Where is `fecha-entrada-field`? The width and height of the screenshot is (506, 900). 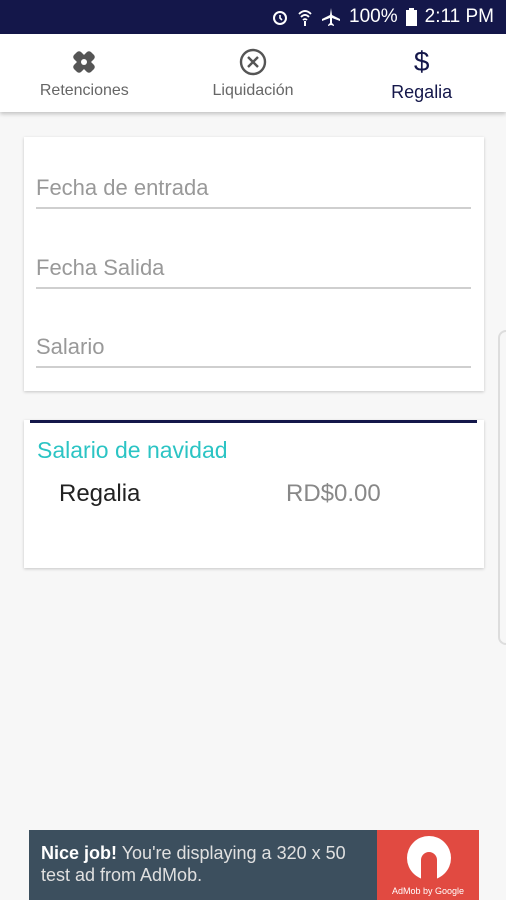
fecha-entrada-field is located at coordinates (253, 190).